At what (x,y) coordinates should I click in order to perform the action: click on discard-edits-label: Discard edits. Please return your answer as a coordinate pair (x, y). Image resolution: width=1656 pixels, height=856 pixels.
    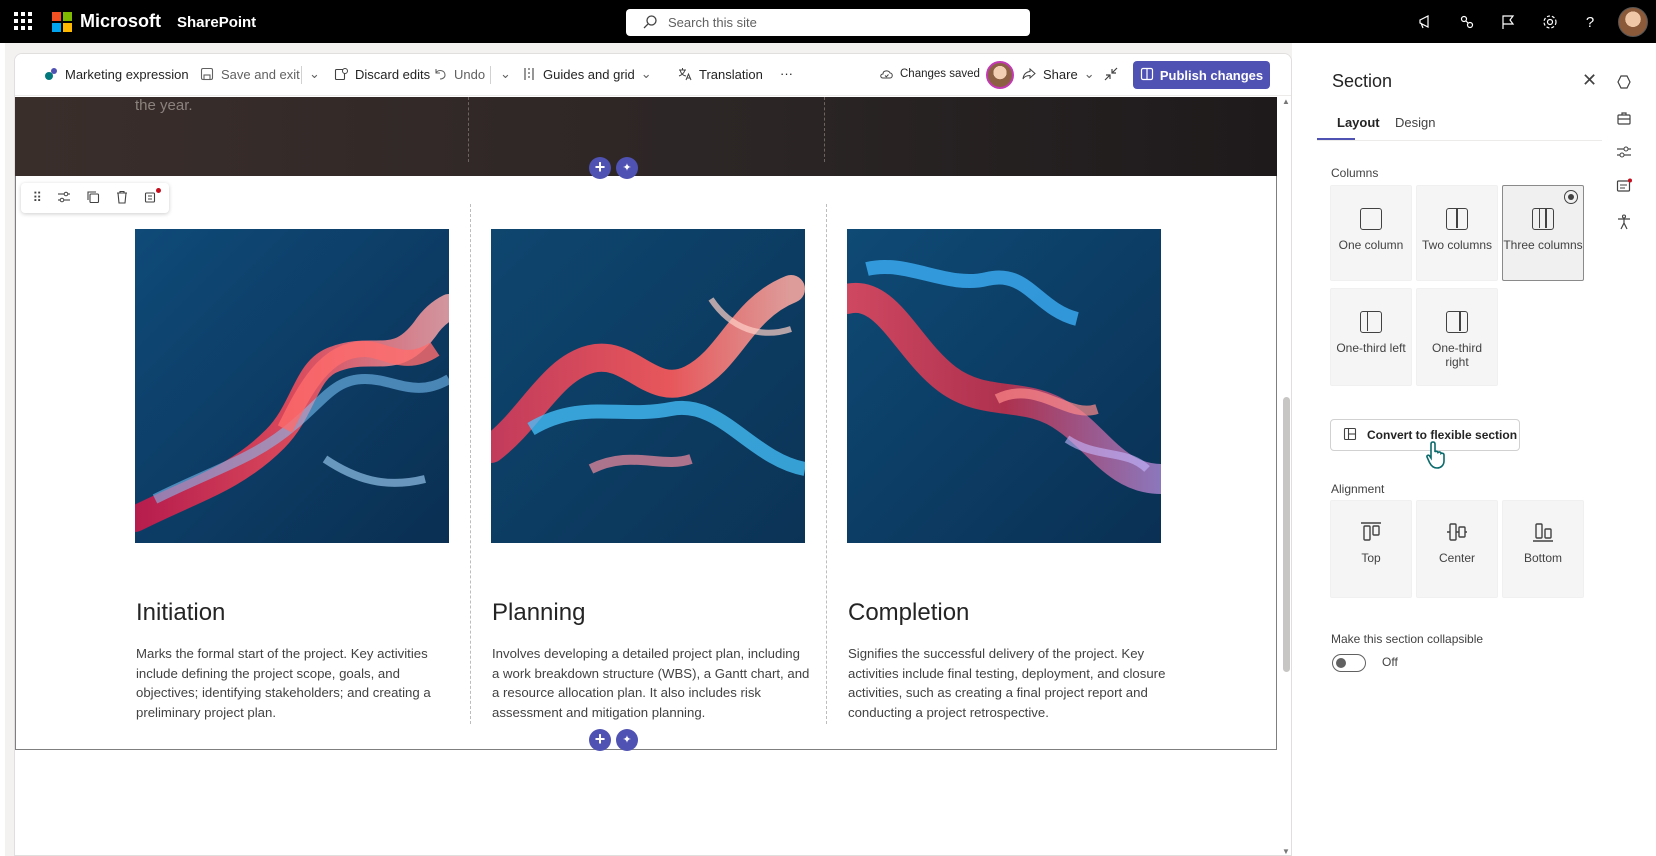
    Looking at the image, I should click on (393, 74).